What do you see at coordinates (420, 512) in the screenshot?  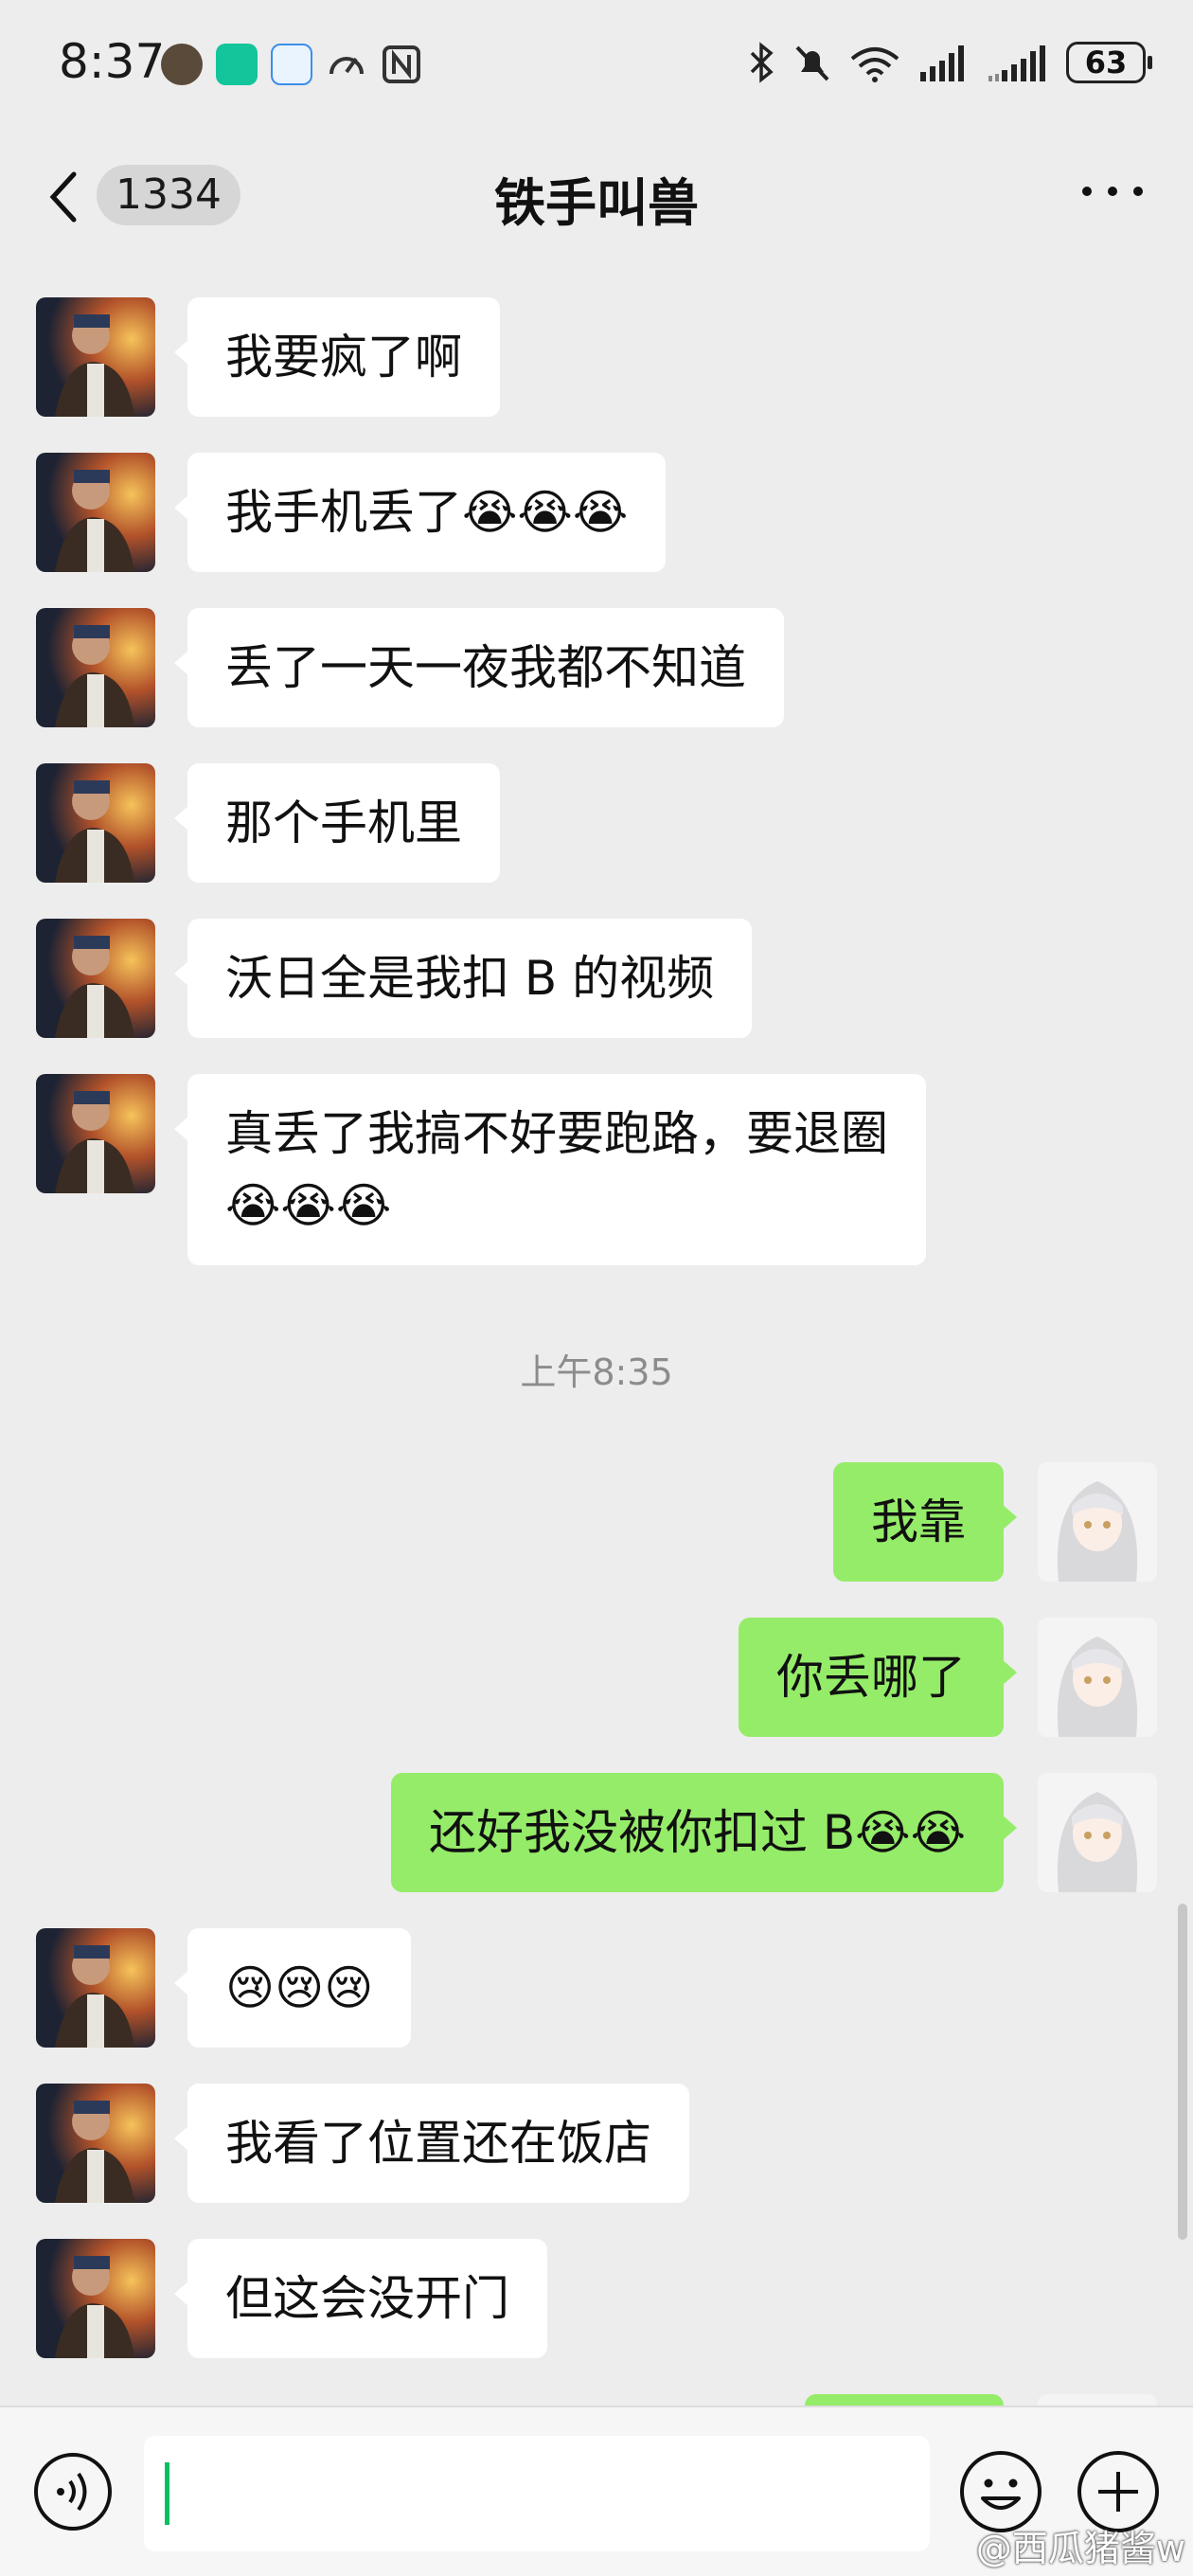 I see `incoming-message-bubble: 我手机丢了😭😭😭` at bounding box center [420, 512].